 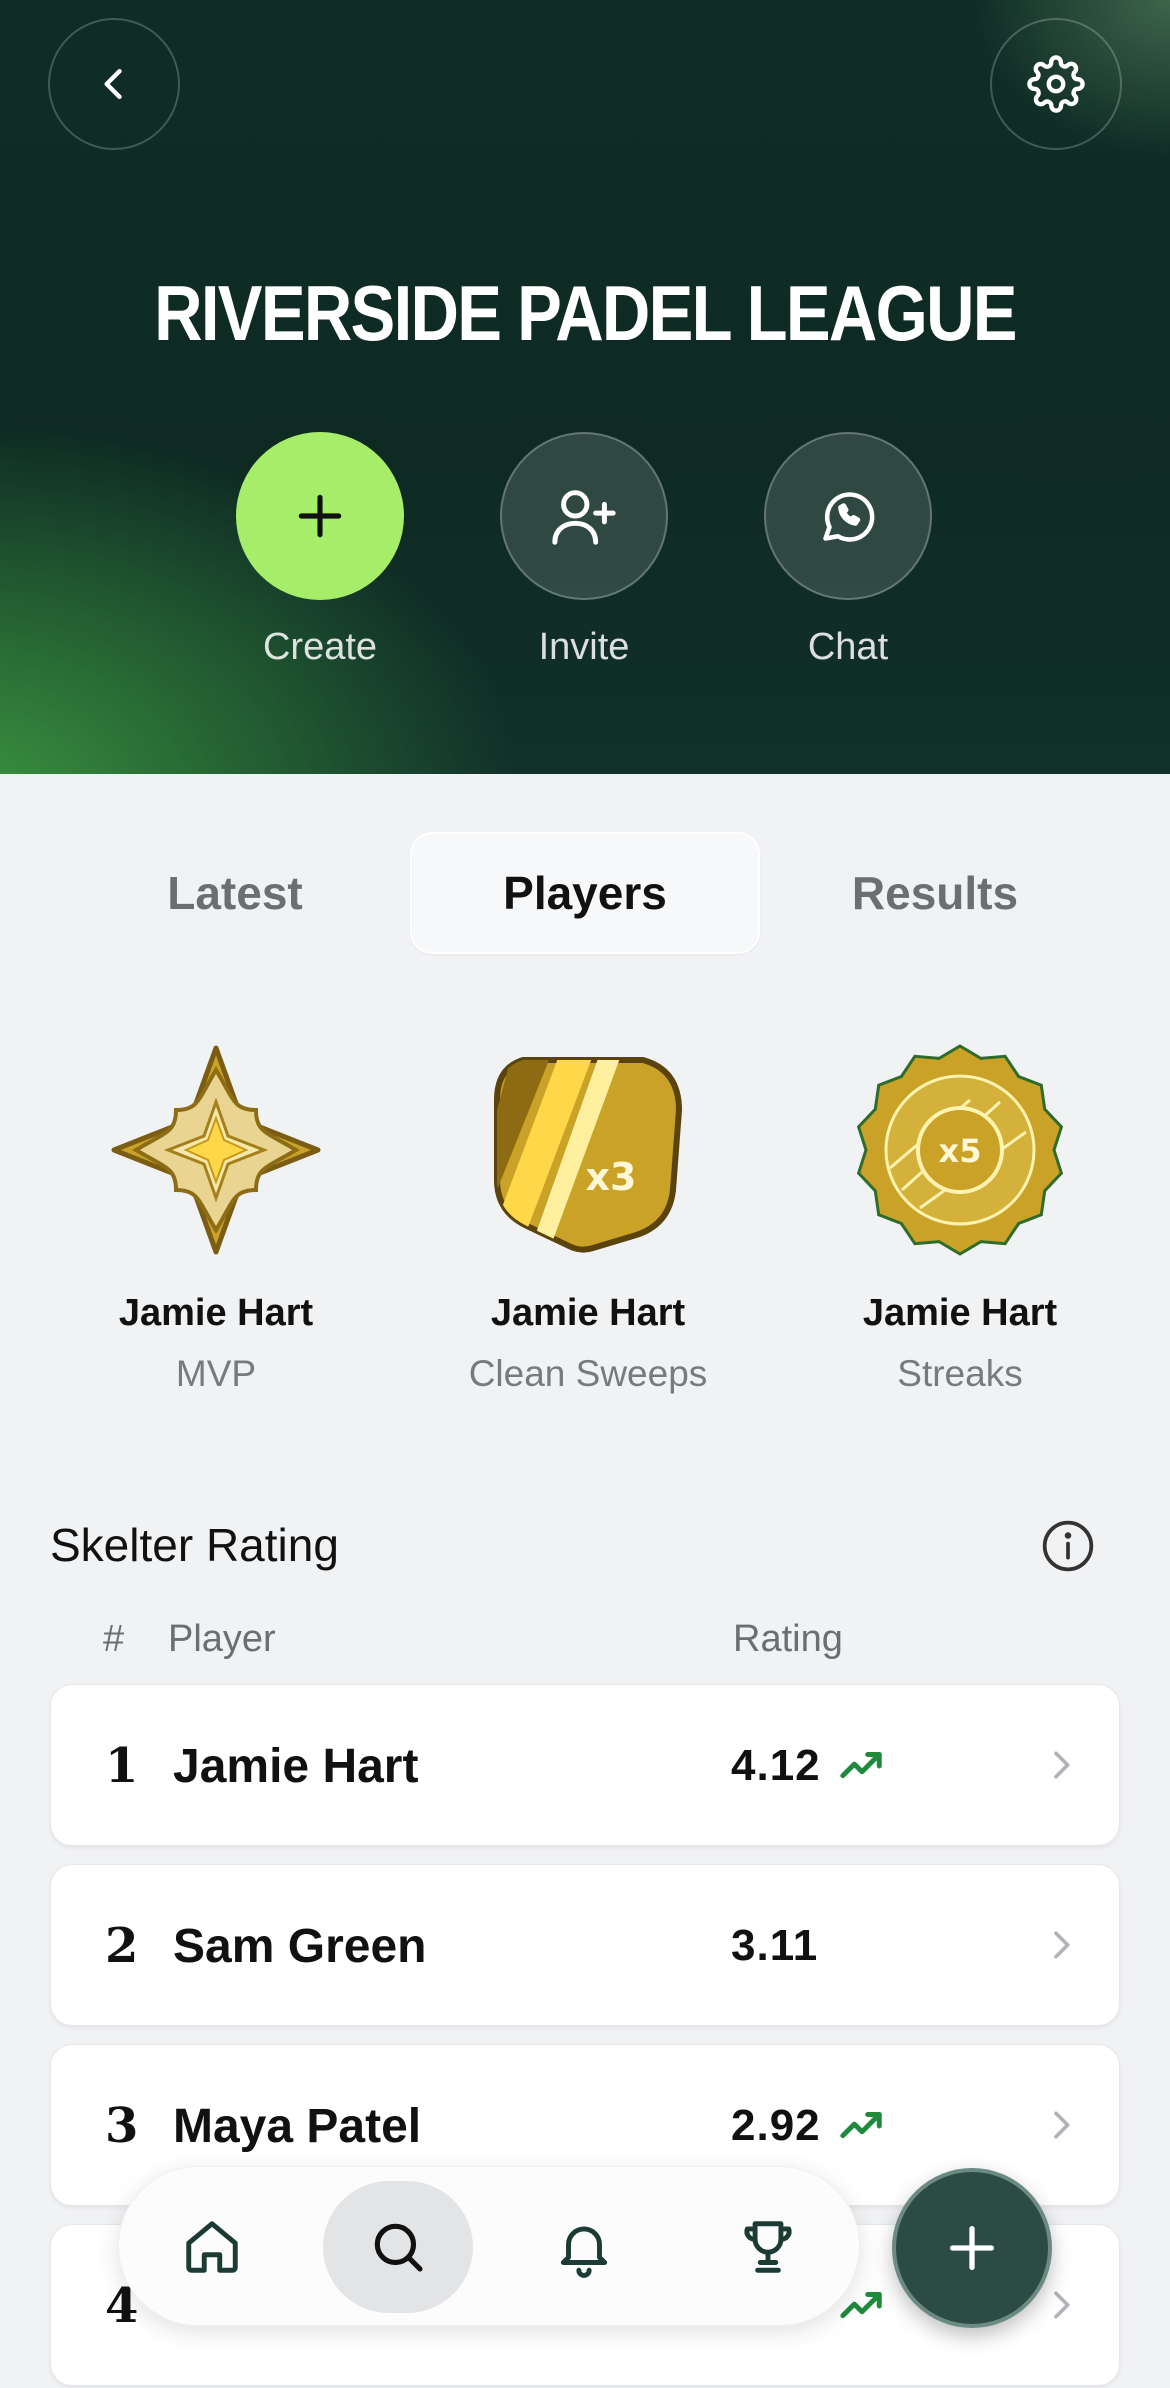 I want to click on bottom-navigation, so click(x=489, y=2246).